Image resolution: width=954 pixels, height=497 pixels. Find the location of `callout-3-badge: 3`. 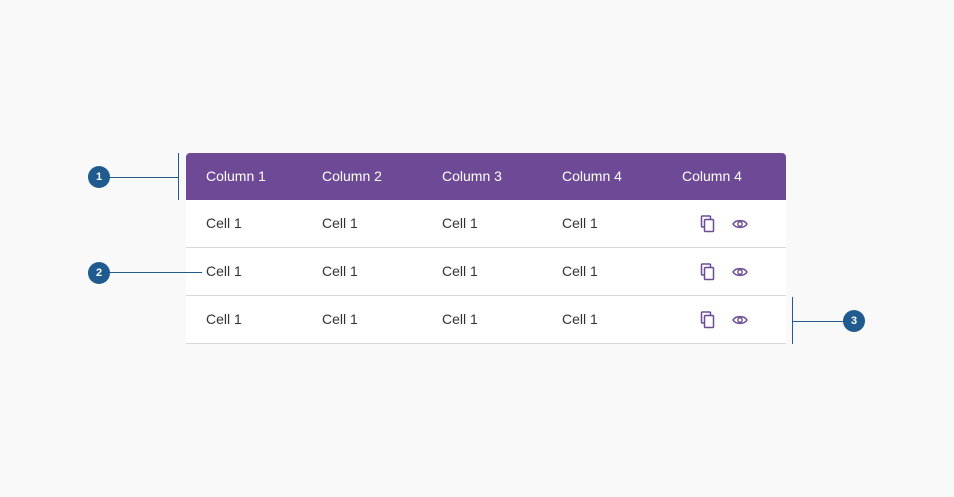

callout-3-badge: 3 is located at coordinates (854, 321).